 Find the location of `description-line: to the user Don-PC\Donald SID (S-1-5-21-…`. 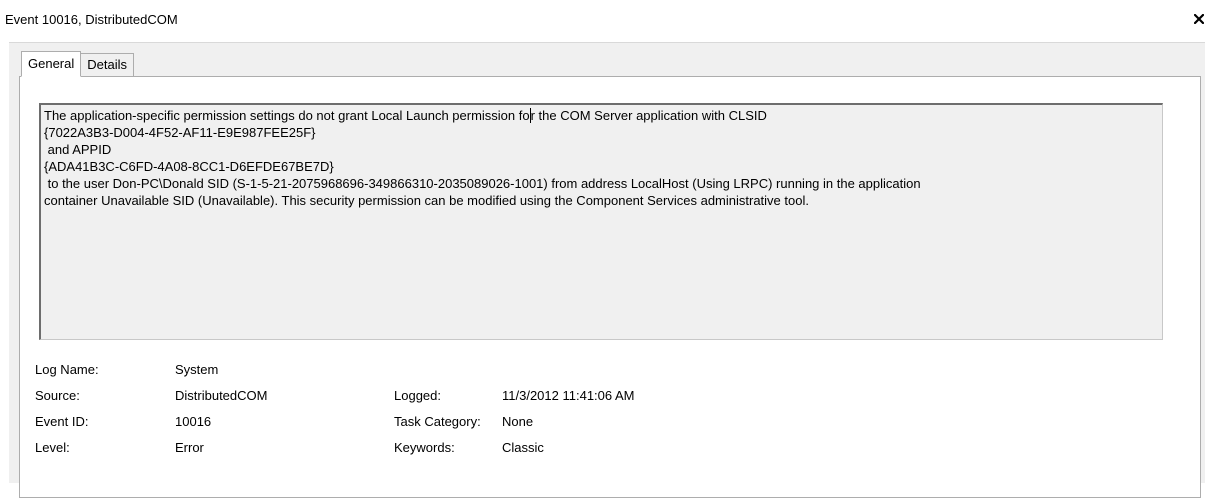

description-line: to the user Don-PC\Donald SID (S-1-5-21-… is located at coordinates (482, 183).